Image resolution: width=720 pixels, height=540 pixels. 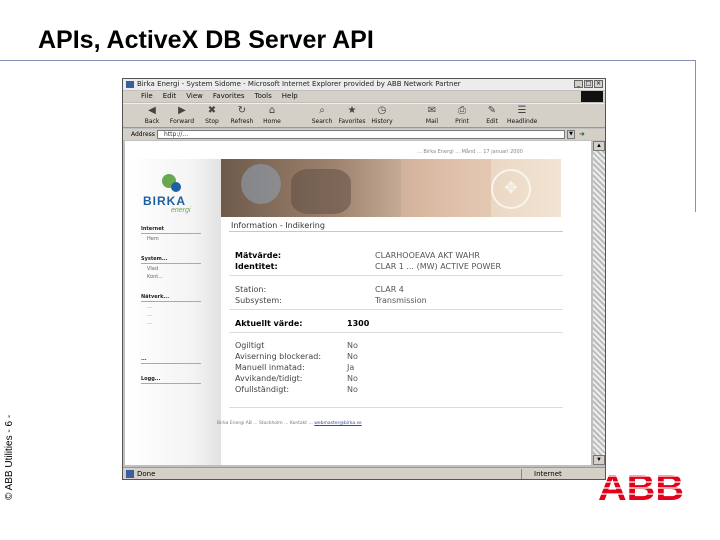 I want to click on mail-icon: ✉, so click(x=432, y=110).